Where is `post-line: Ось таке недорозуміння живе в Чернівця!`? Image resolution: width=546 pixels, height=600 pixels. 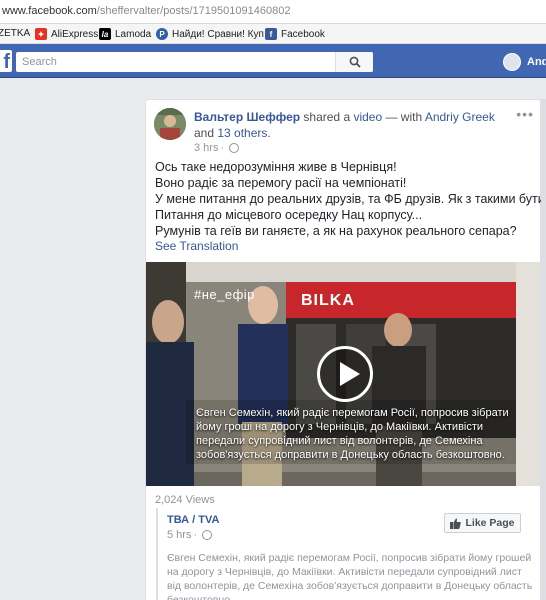
post-line: Ось таке недорозуміння живе в Чернівця! is located at coordinates (276, 167).